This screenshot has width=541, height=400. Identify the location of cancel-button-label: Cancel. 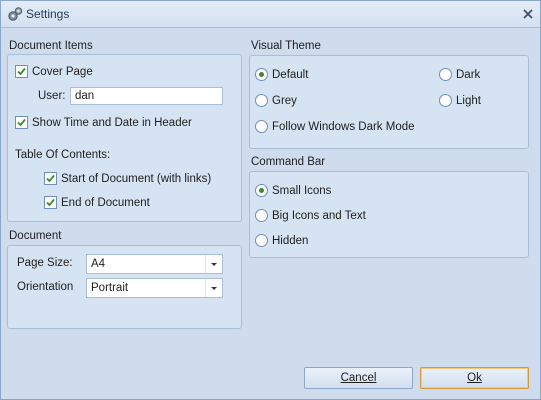
(358, 378).